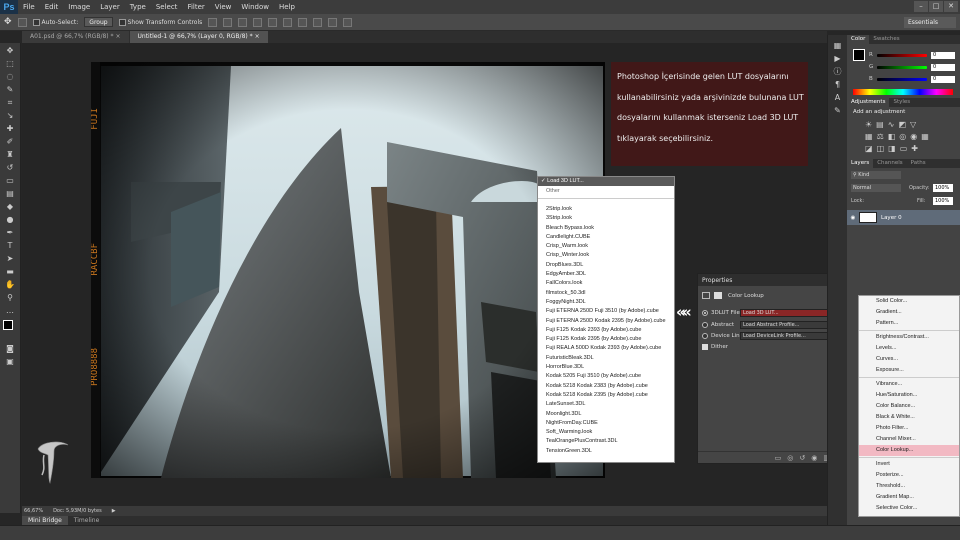 Image resolution: width=960 pixels, height=540 pixels. Describe the element at coordinates (8, 22) in the screenshot. I see `move-tool-icon: ✥` at that location.